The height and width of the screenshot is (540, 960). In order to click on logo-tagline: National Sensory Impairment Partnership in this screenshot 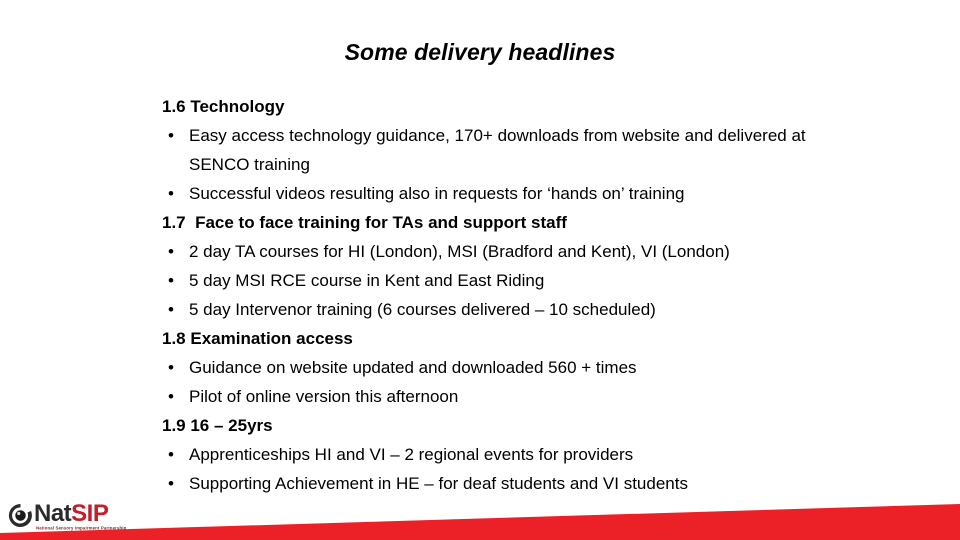, I will do `click(81, 528)`.